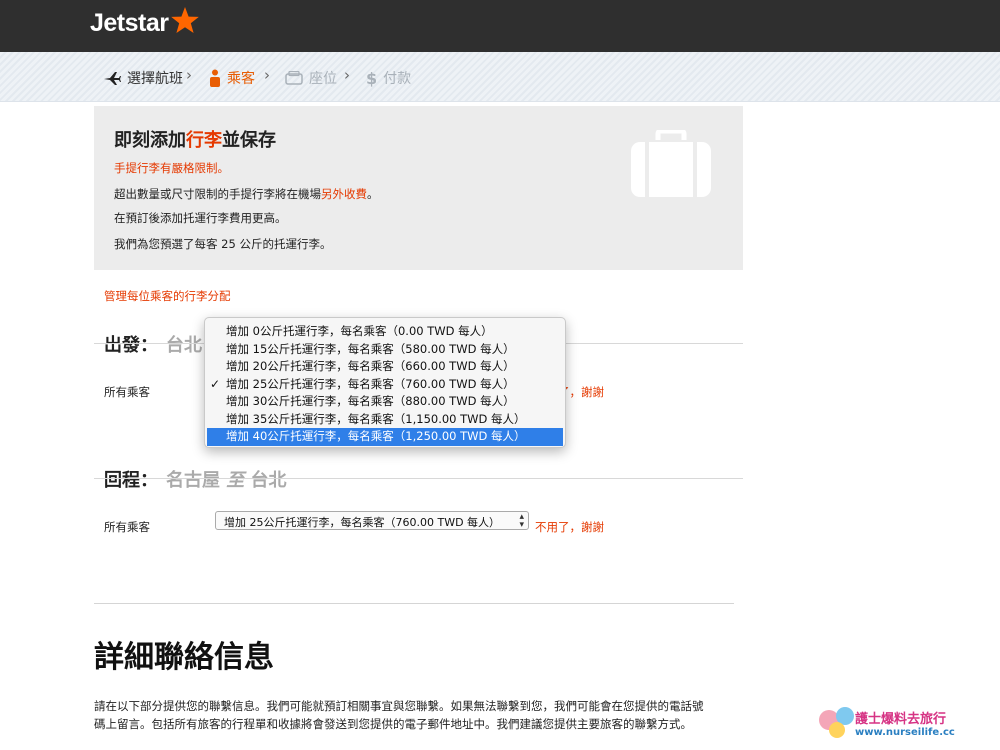 This screenshot has height=750, width=1000. I want to click on dropdown-option: 增加 35公斤托運行李，每名乘客（1,150.00 TWD 每人）, so click(385, 420).